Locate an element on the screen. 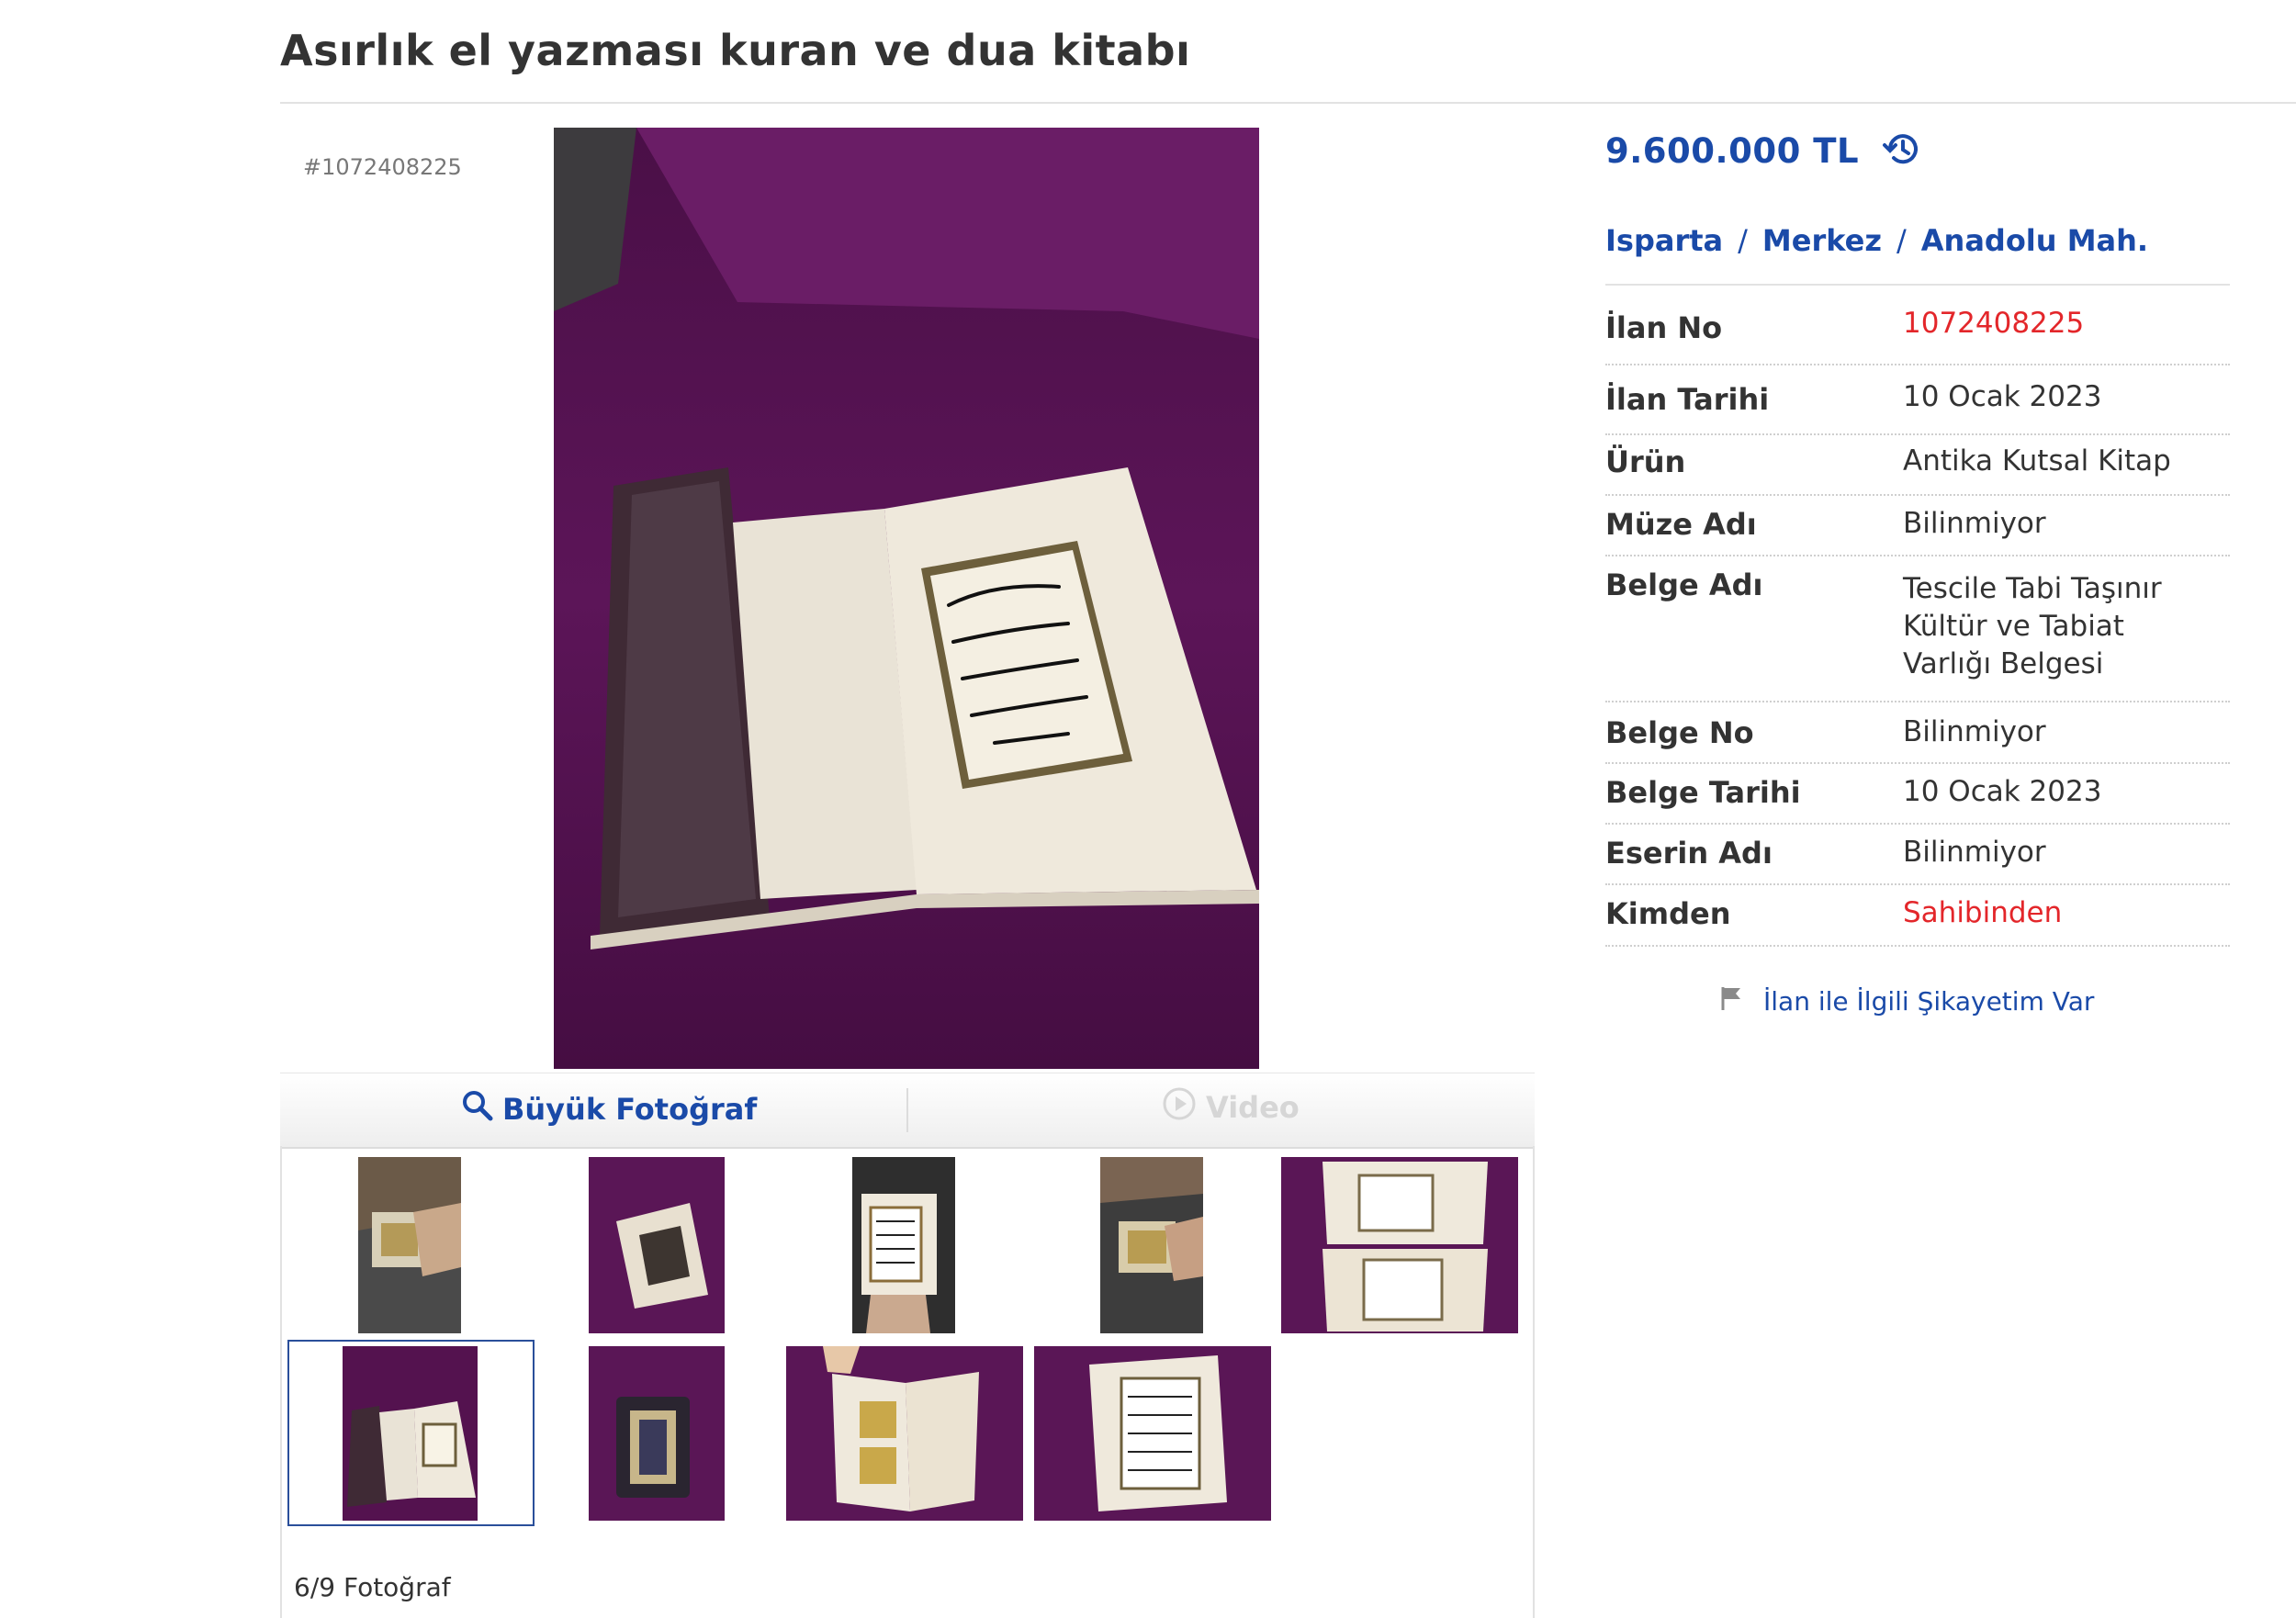 This screenshot has height=1618, width=2296. title-divider is located at coordinates (1288, 103).